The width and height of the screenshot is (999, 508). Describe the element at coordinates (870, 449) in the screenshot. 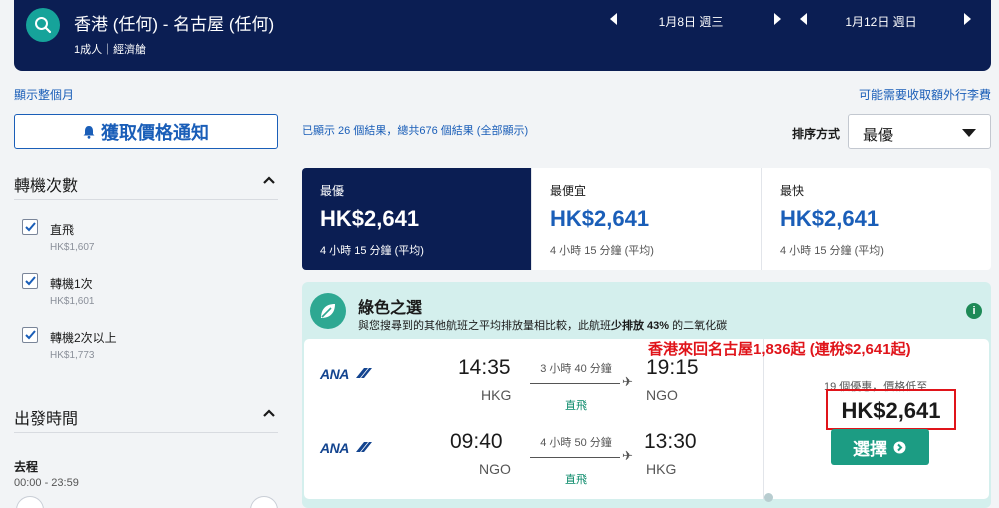

I see `select-button-label: 選擇` at that location.